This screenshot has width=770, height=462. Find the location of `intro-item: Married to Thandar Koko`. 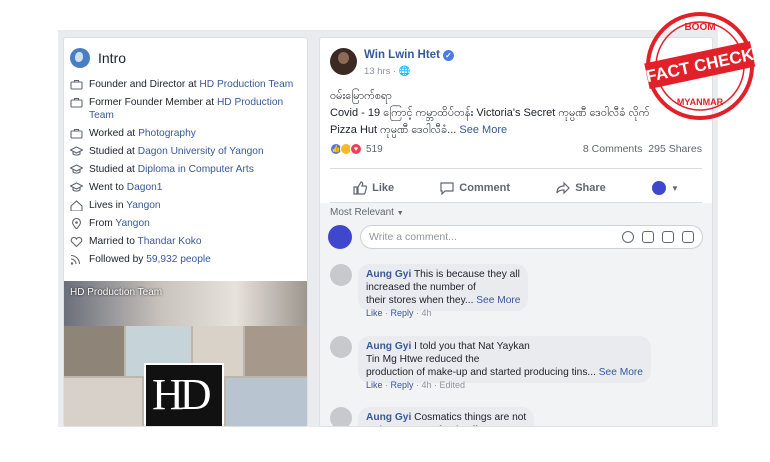

intro-item: Married to Thandar Koko is located at coordinates (185, 241).